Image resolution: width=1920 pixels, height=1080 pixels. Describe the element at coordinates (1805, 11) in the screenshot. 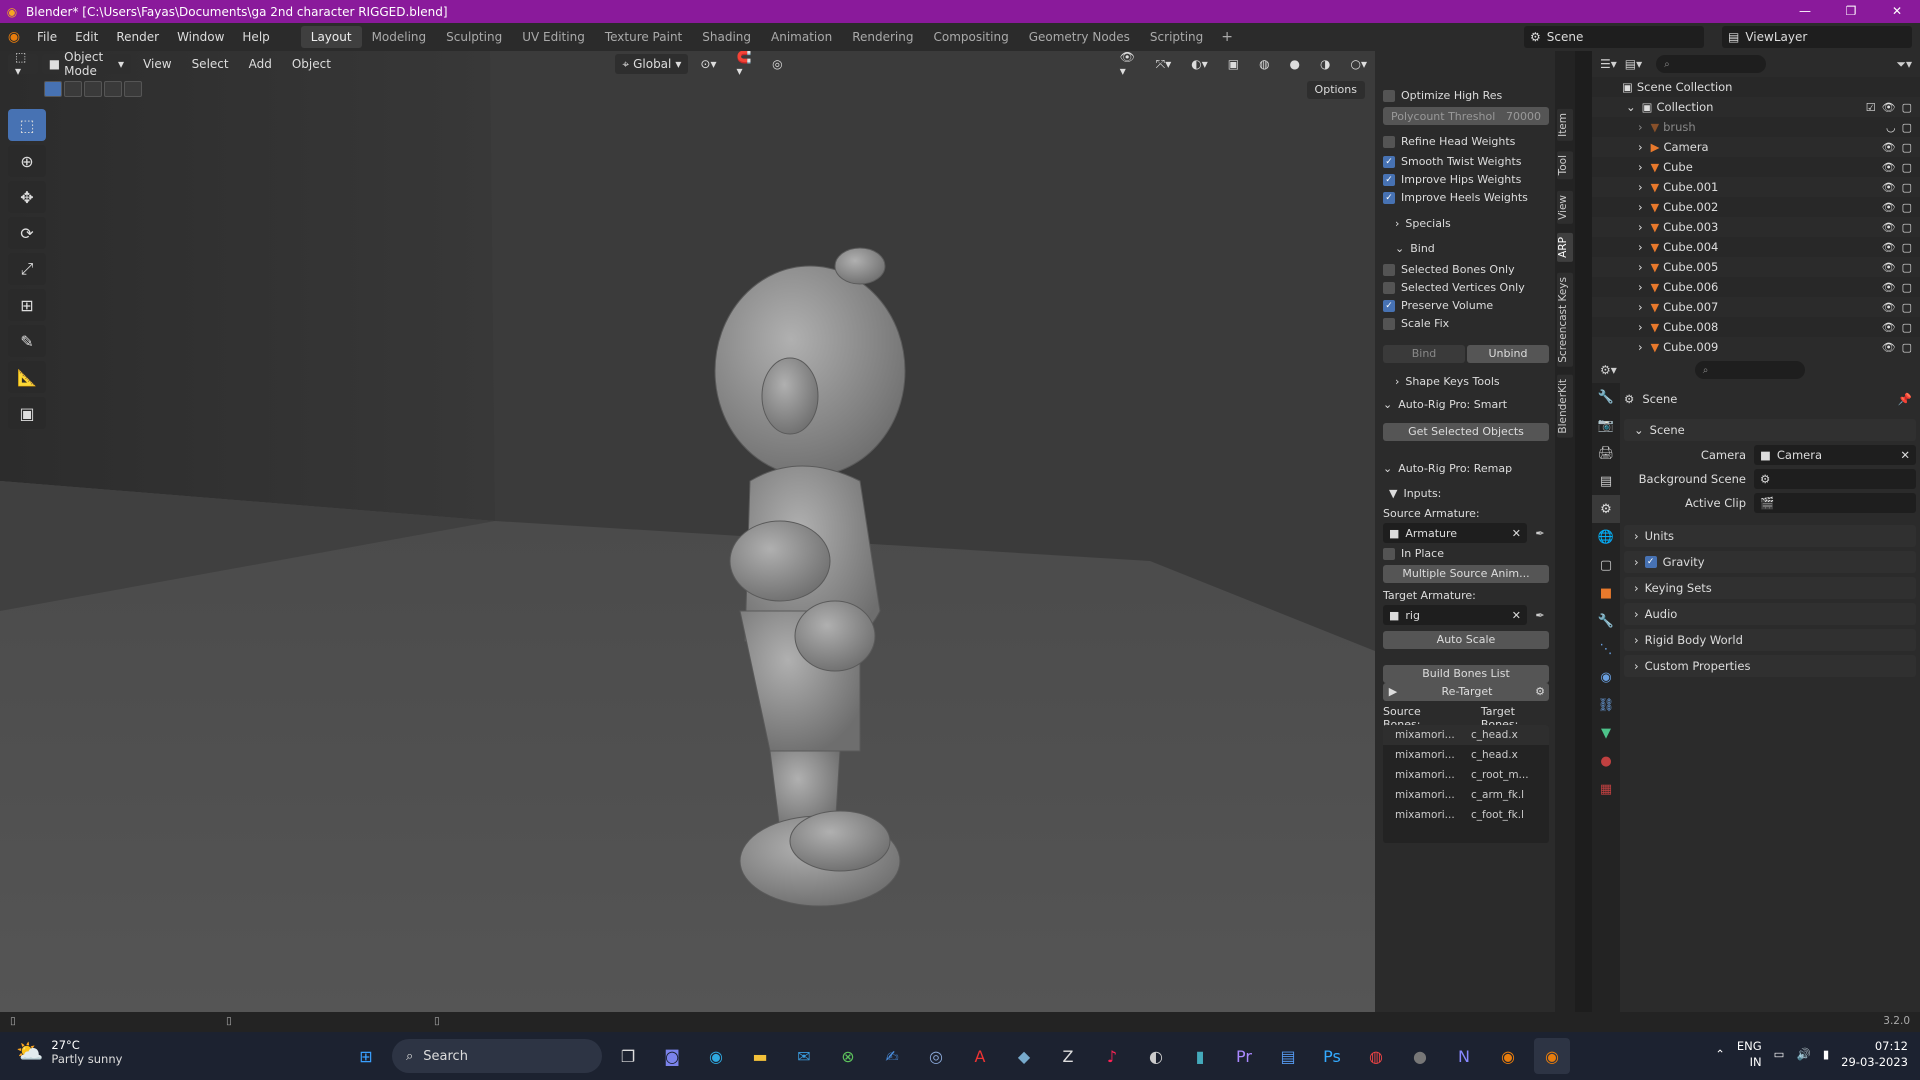

I see `minimize-button: —` at that location.